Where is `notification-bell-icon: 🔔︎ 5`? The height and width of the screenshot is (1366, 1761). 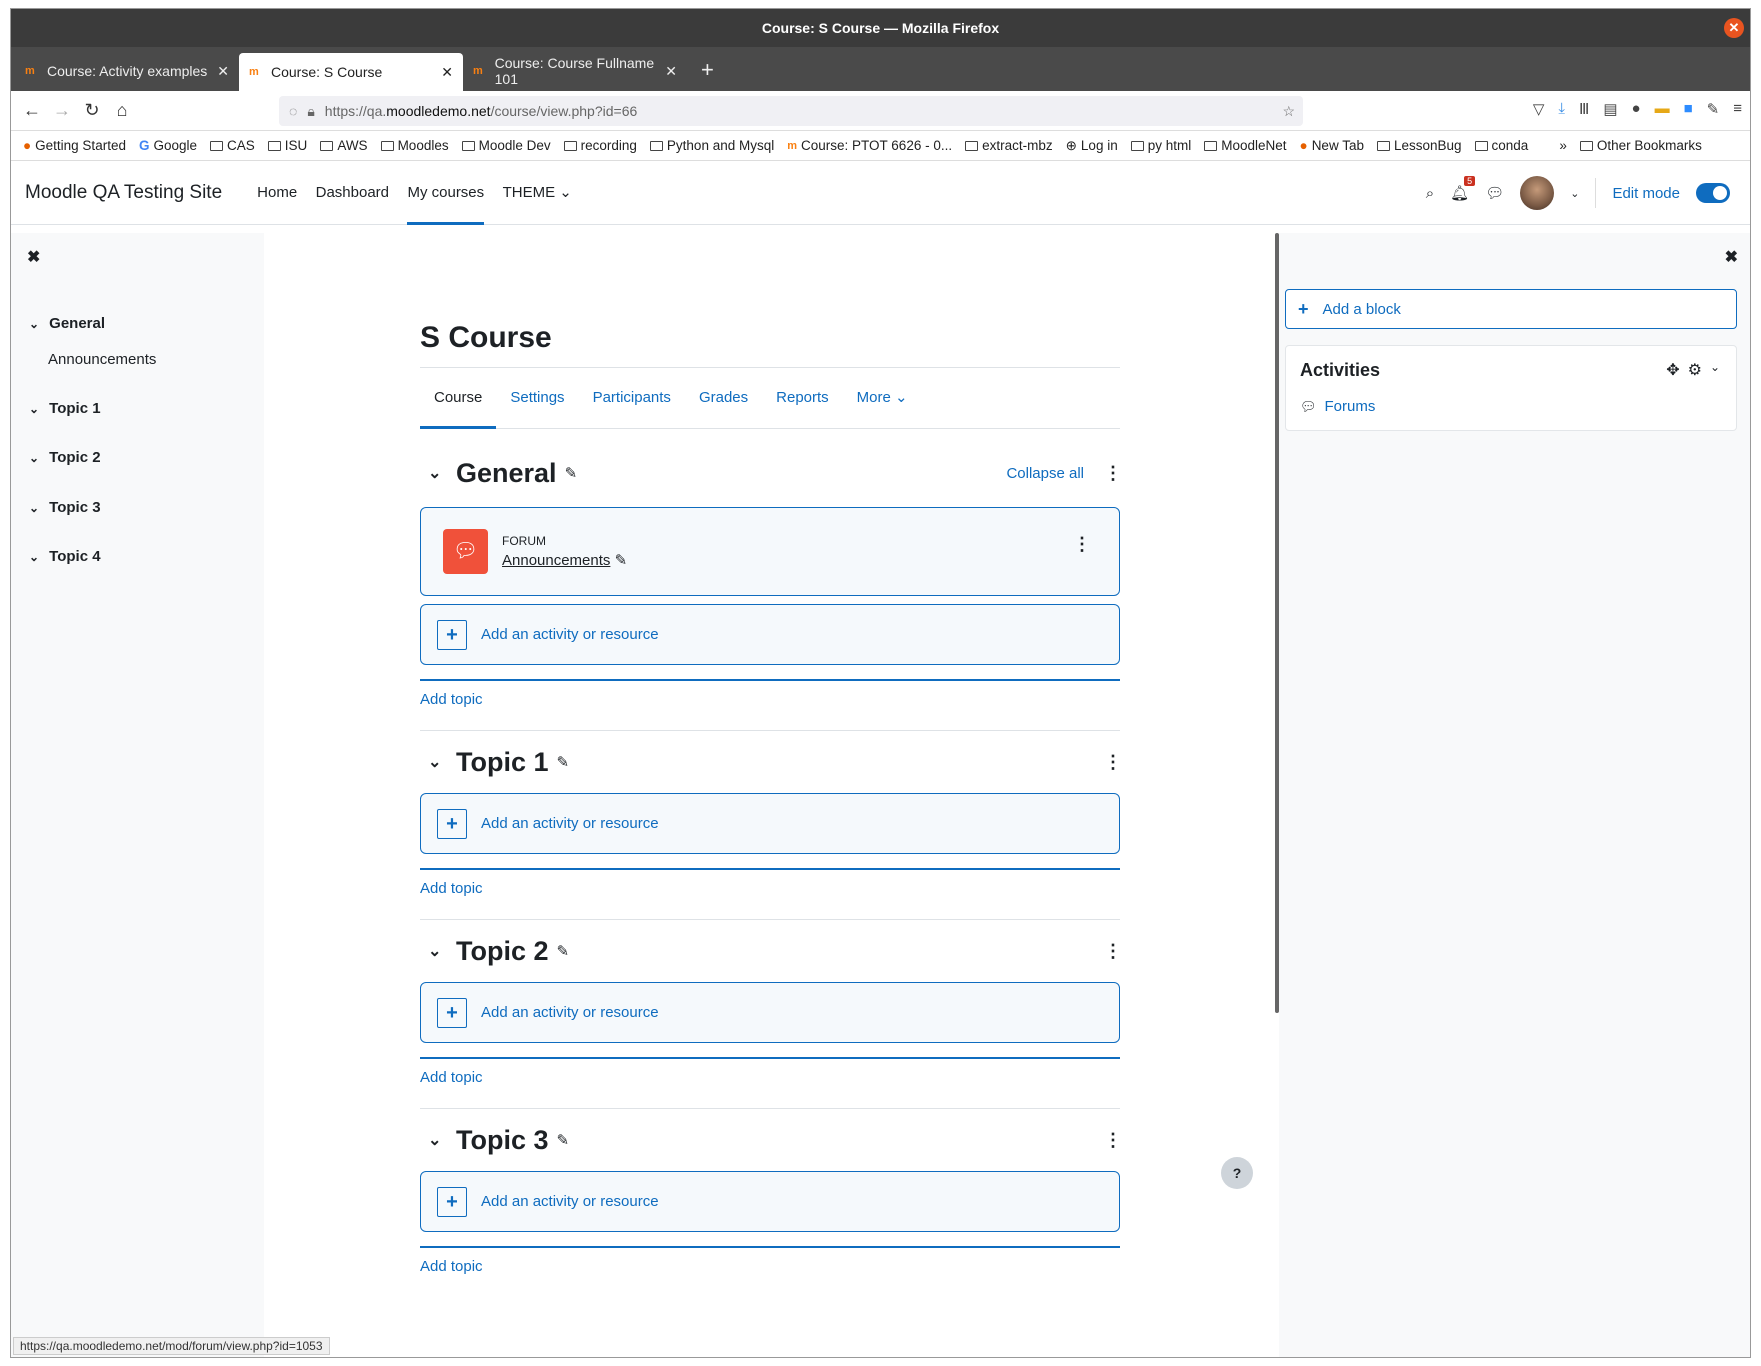
notification-bell-icon: 🔔︎ 5 is located at coordinates (1463, 189).